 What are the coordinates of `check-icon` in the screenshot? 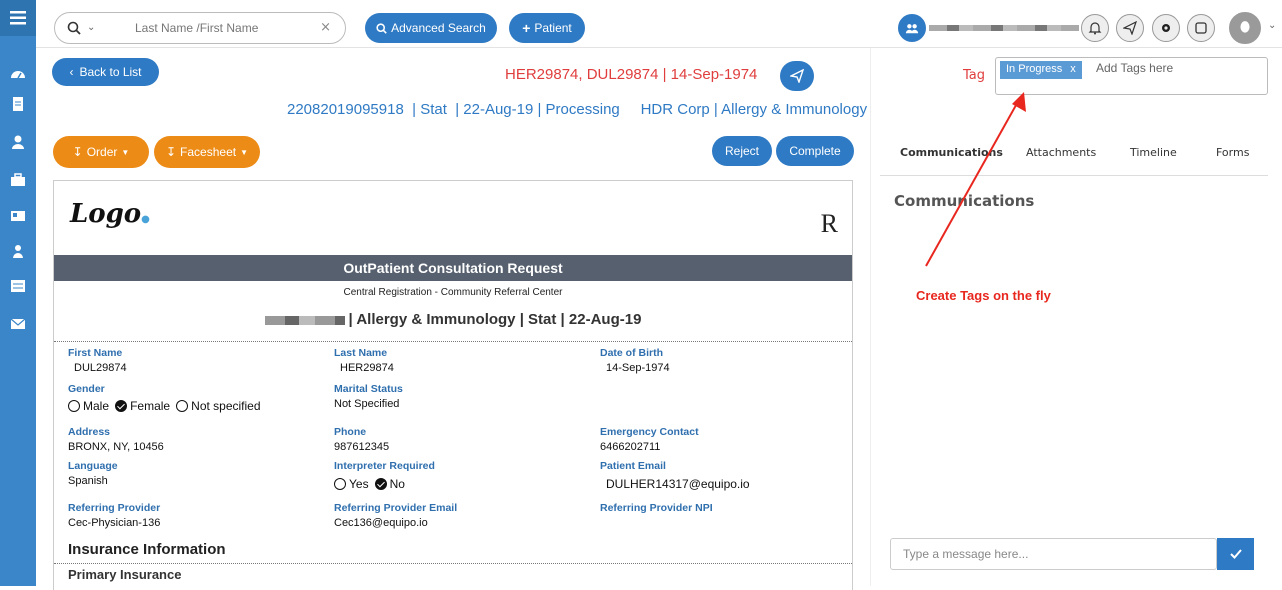 It's located at (1235, 554).